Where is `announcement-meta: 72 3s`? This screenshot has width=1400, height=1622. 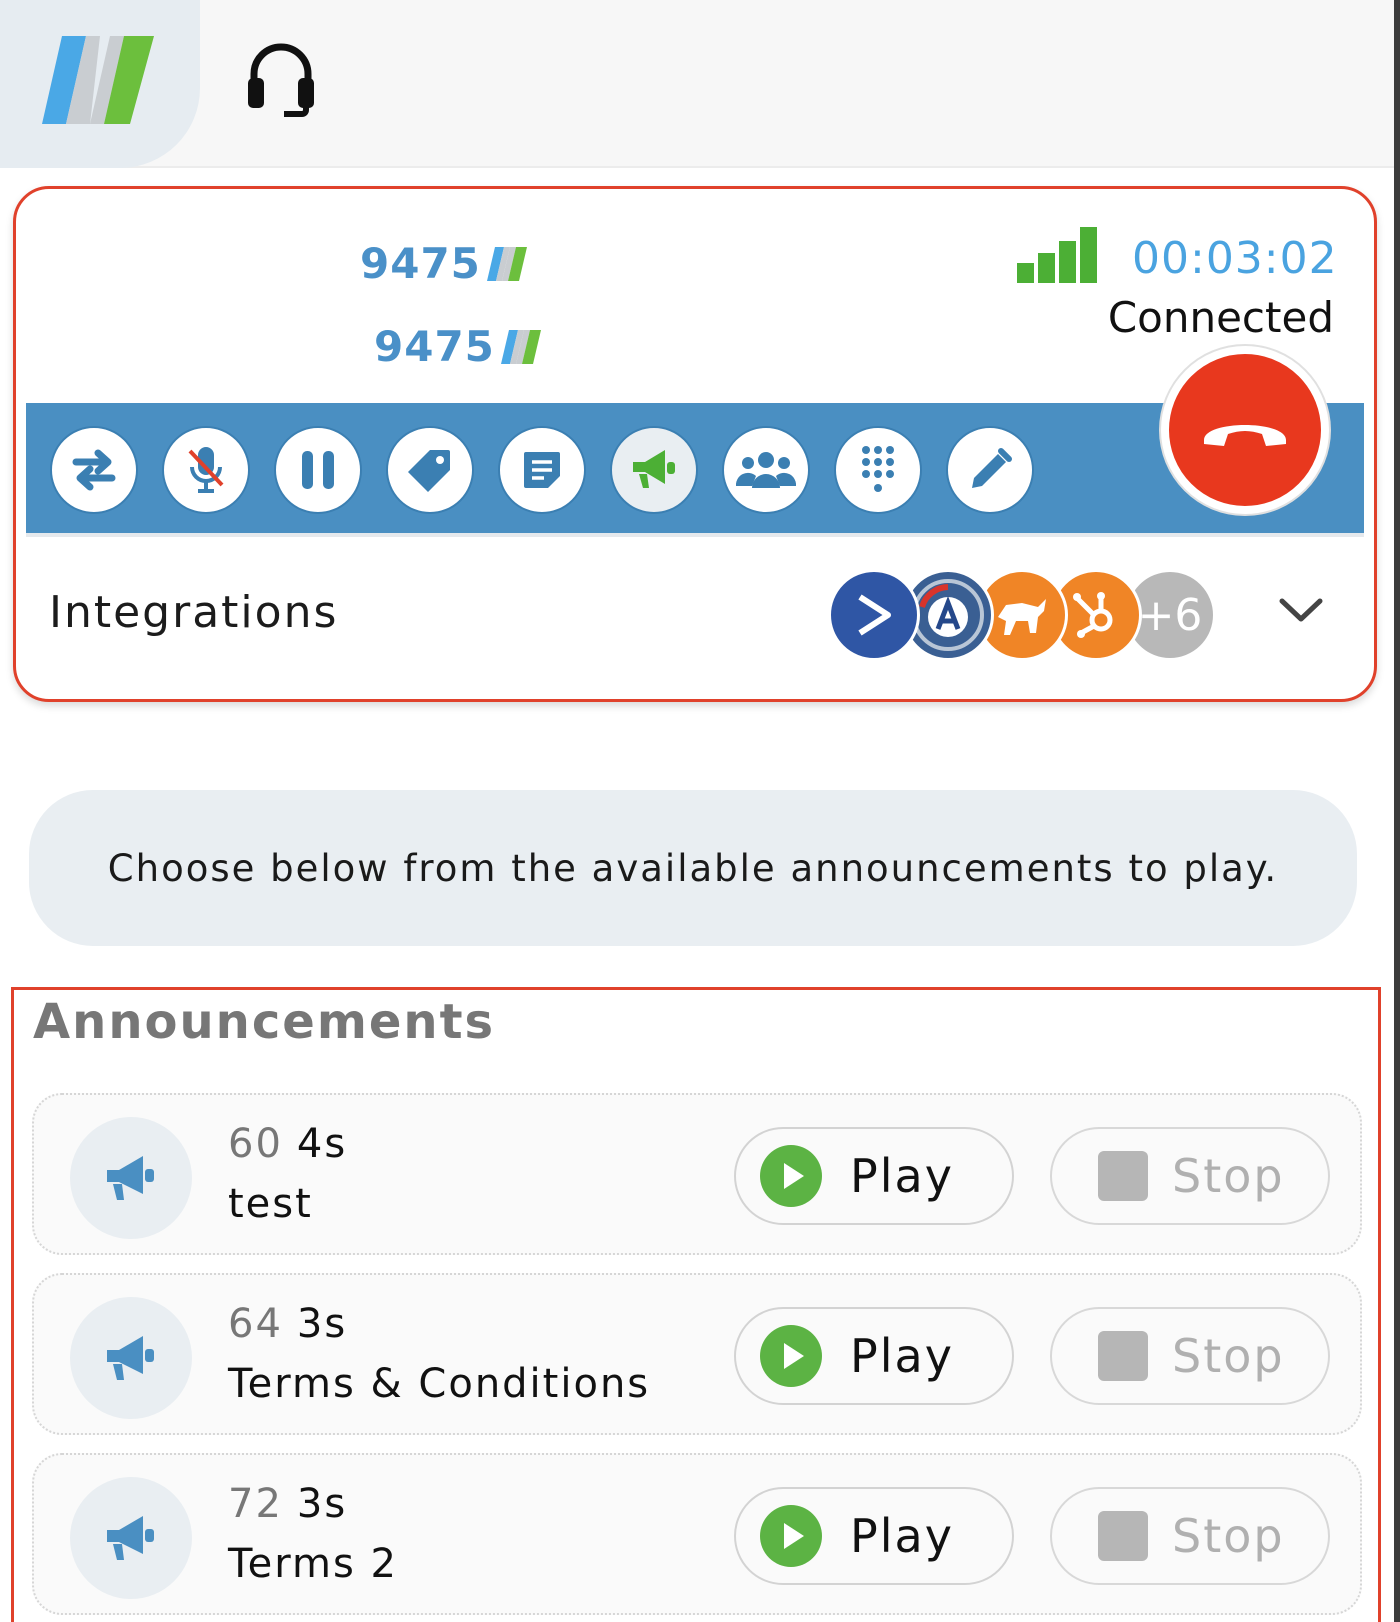
announcement-meta: 72 3s is located at coordinates (287, 1504).